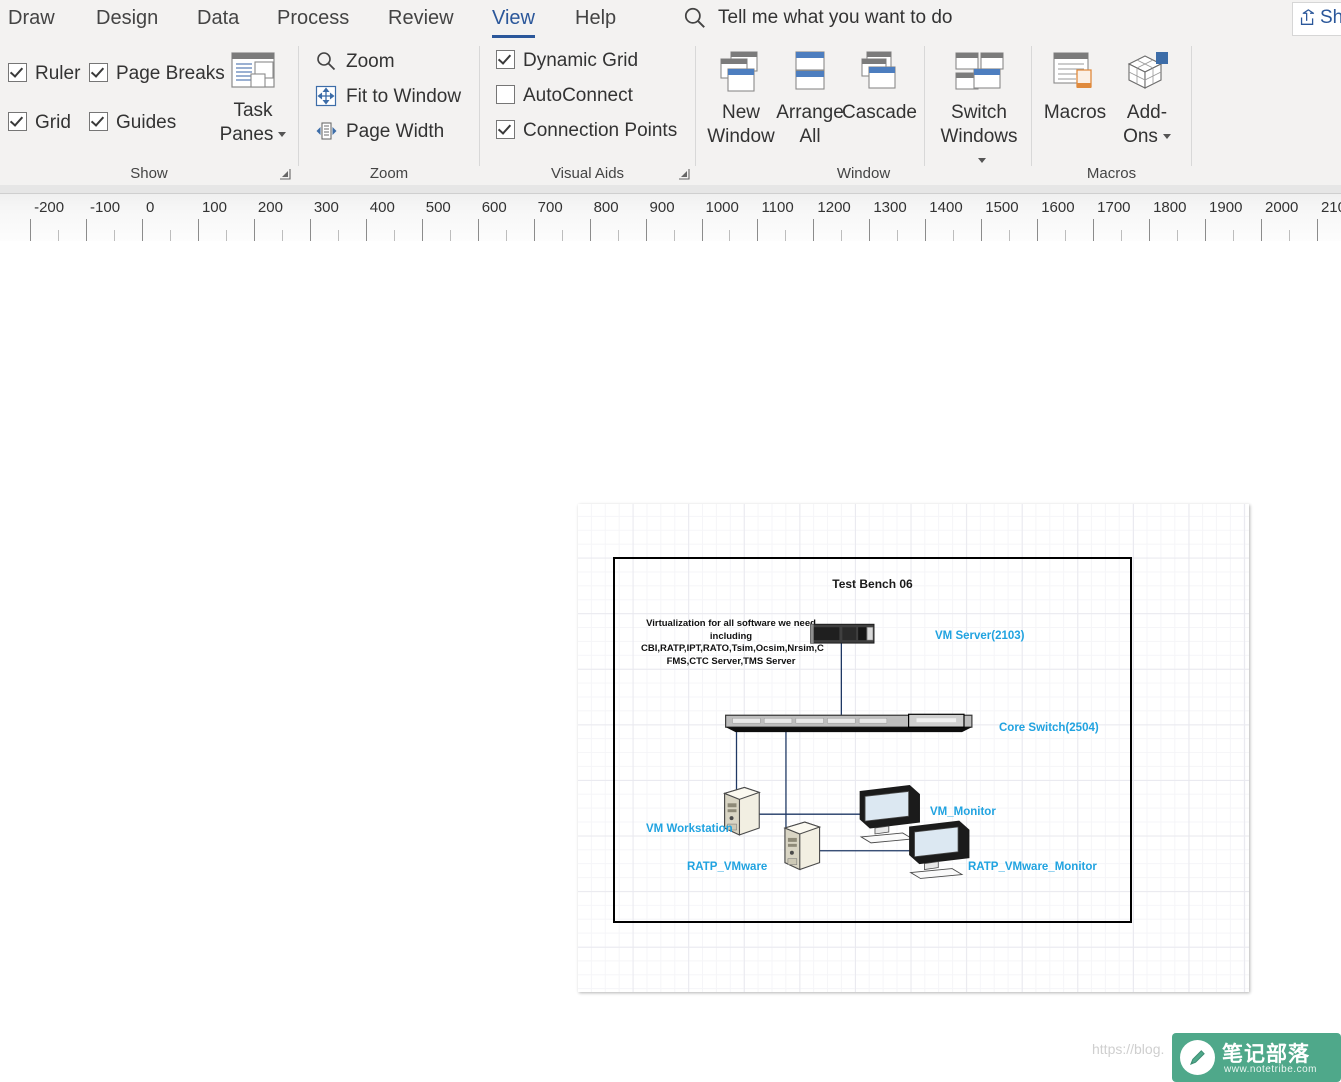  What do you see at coordinates (810, 99) in the screenshot?
I see `arrange-all-button: Arrange All` at bounding box center [810, 99].